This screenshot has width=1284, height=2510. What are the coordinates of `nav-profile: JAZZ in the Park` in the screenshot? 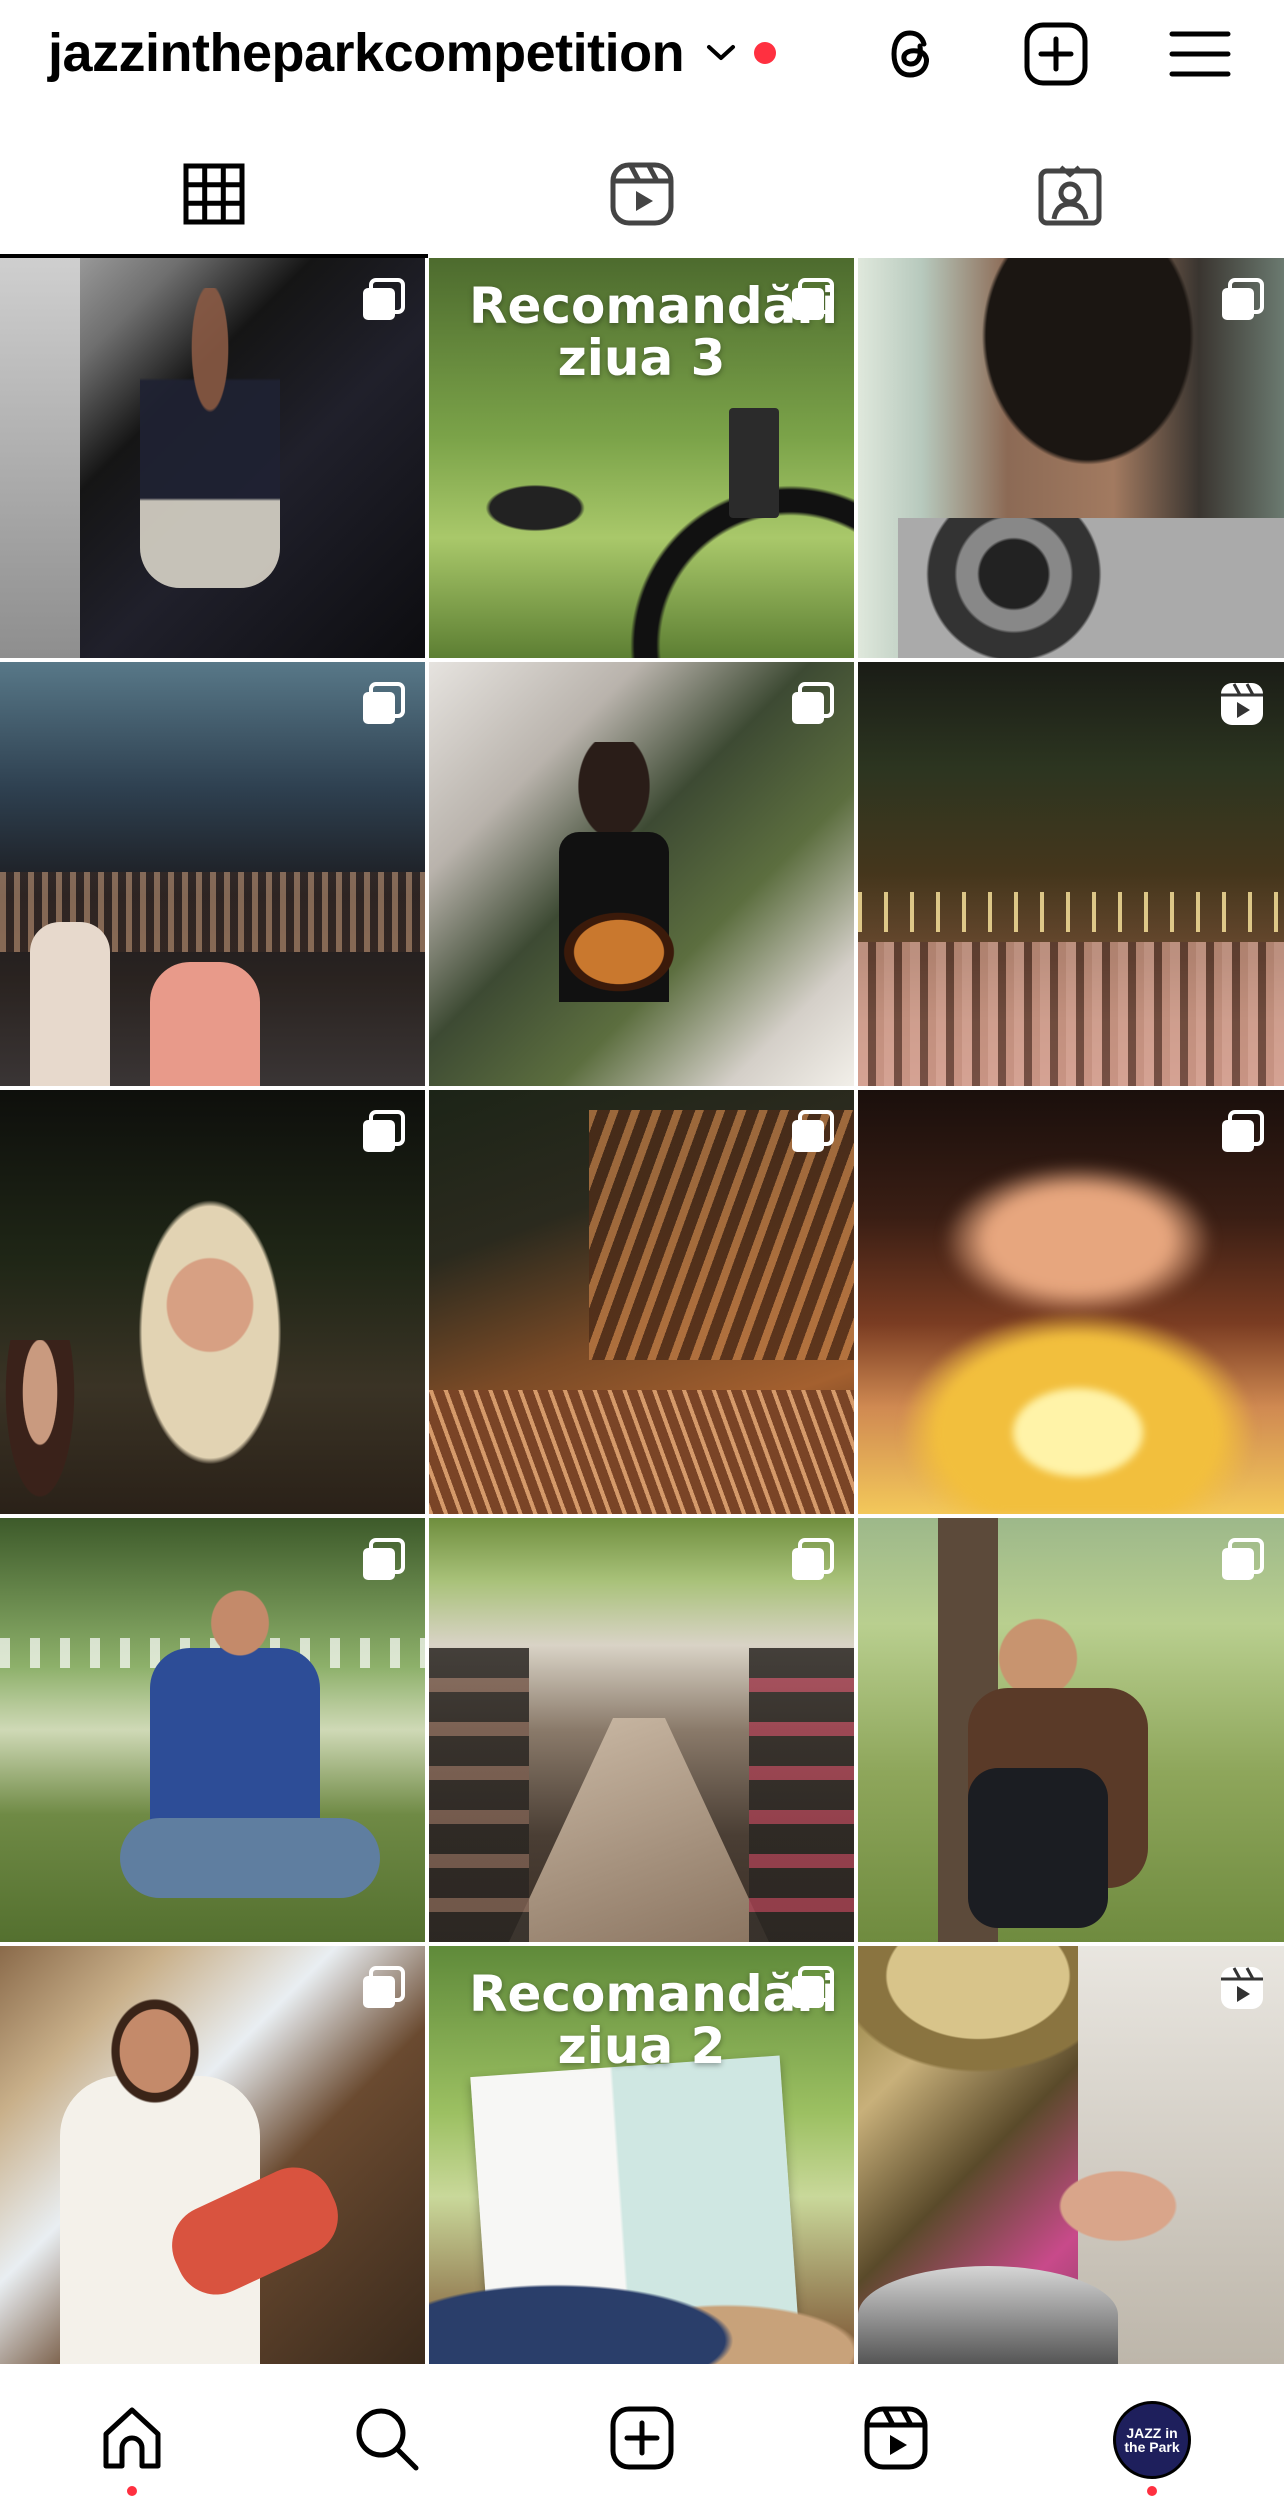 It's located at (1152, 2440).